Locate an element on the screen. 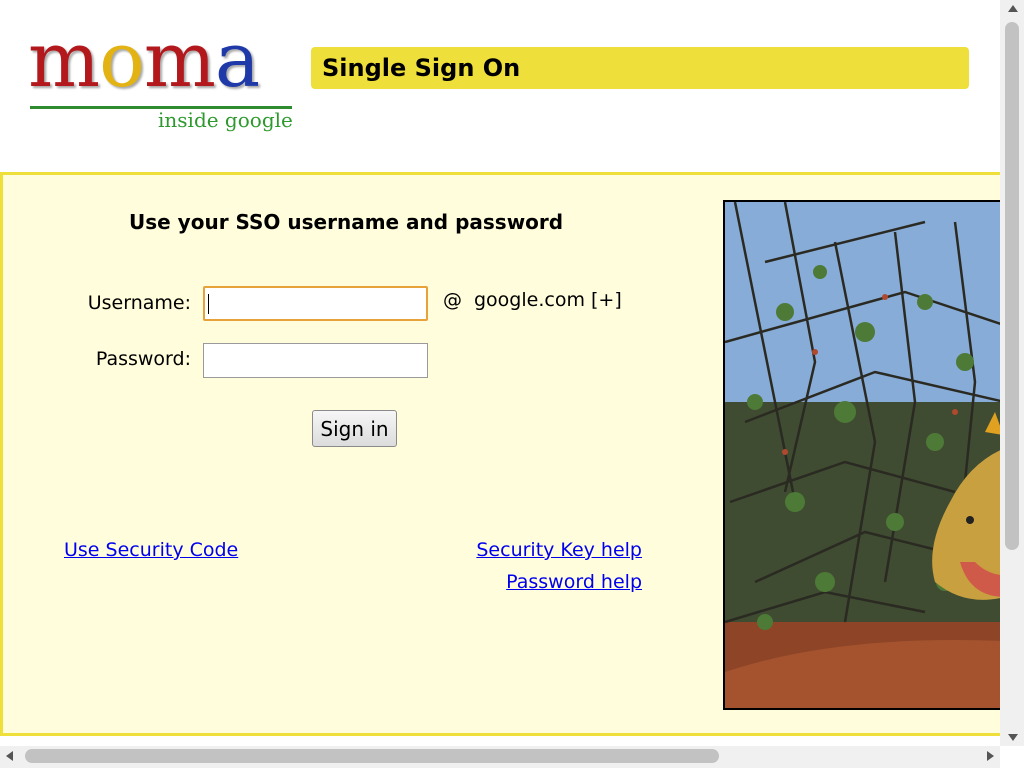 This screenshot has height=768, width=1024. arrow-left-icon is located at coordinates (9, 756).